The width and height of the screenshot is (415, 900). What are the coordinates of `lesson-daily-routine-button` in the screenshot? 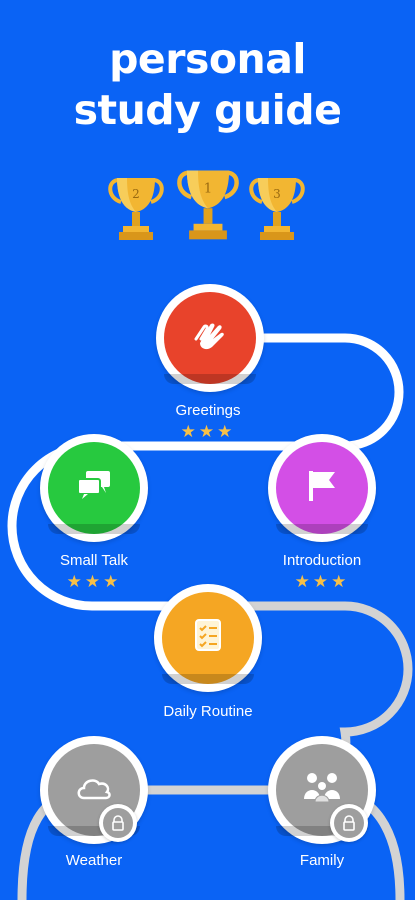 It's located at (208, 638).